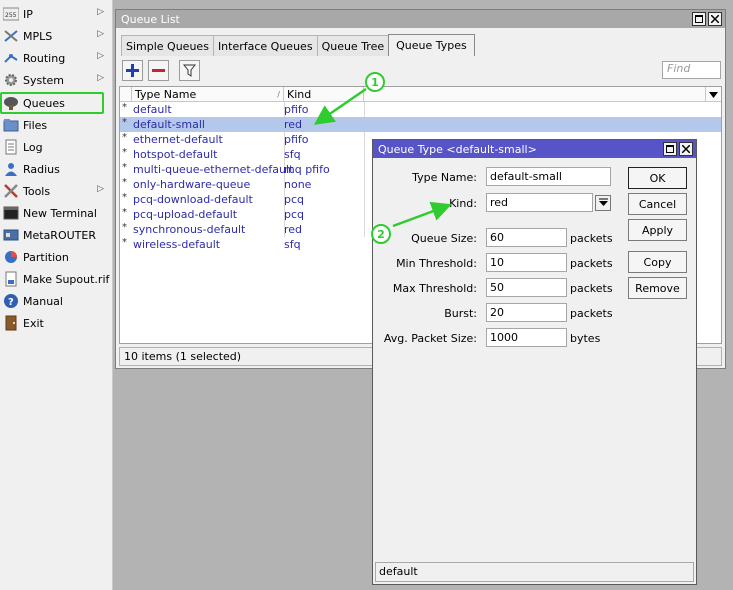 This screenshot has width=733, height=590. Describe the element at coordinates (28, 14) in the screenshot. I see `sidebar-item-label: IP` at that location.